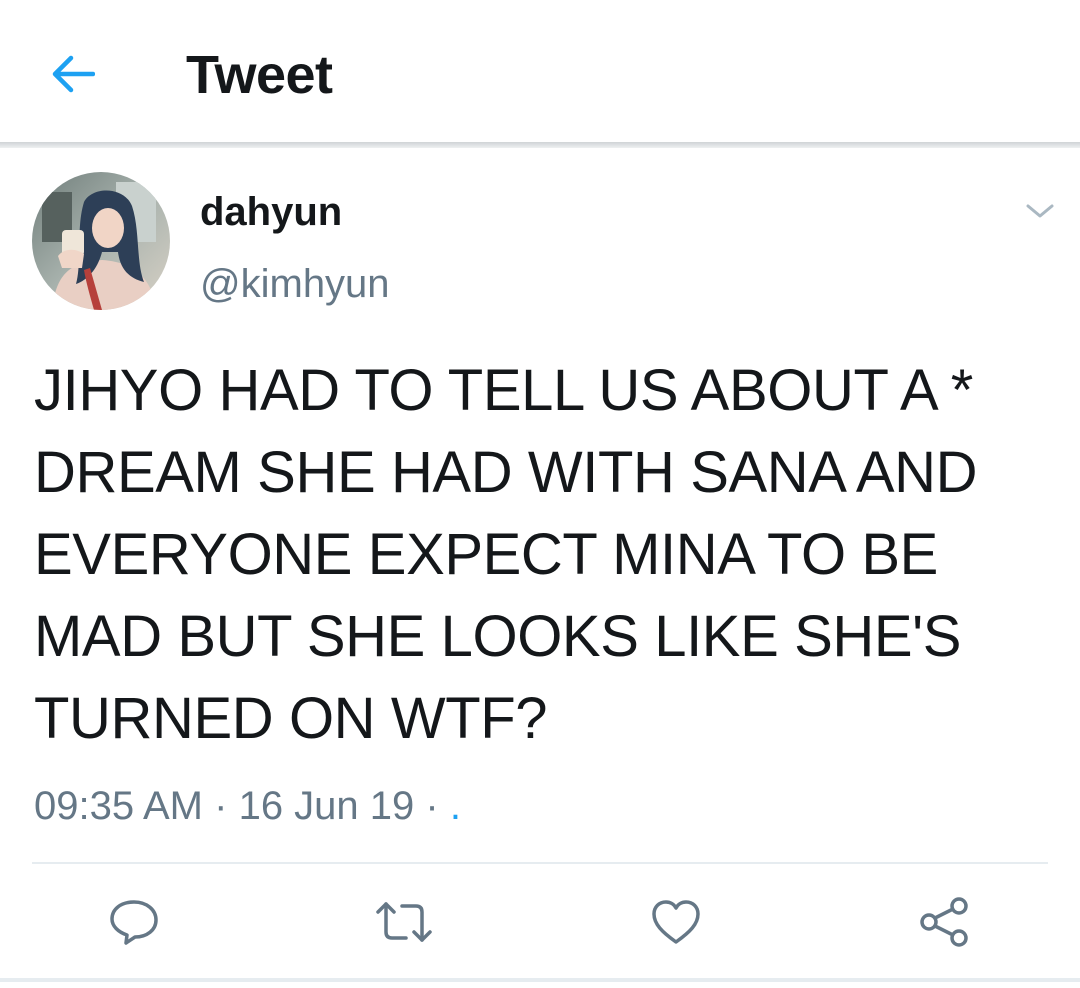  I want to click on tweet-date: 16 Jun 19, so click(326, 806).